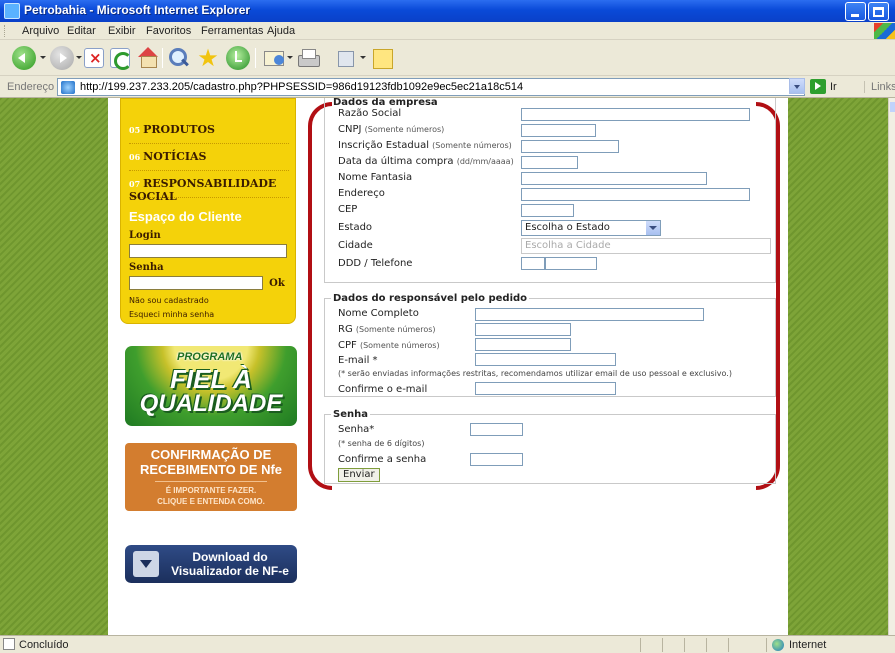 The image size is (895, 653). Describe the element at coordinates (387, 329) in the screenshot. I see `rg-label: RG (Somente números)` at that location.